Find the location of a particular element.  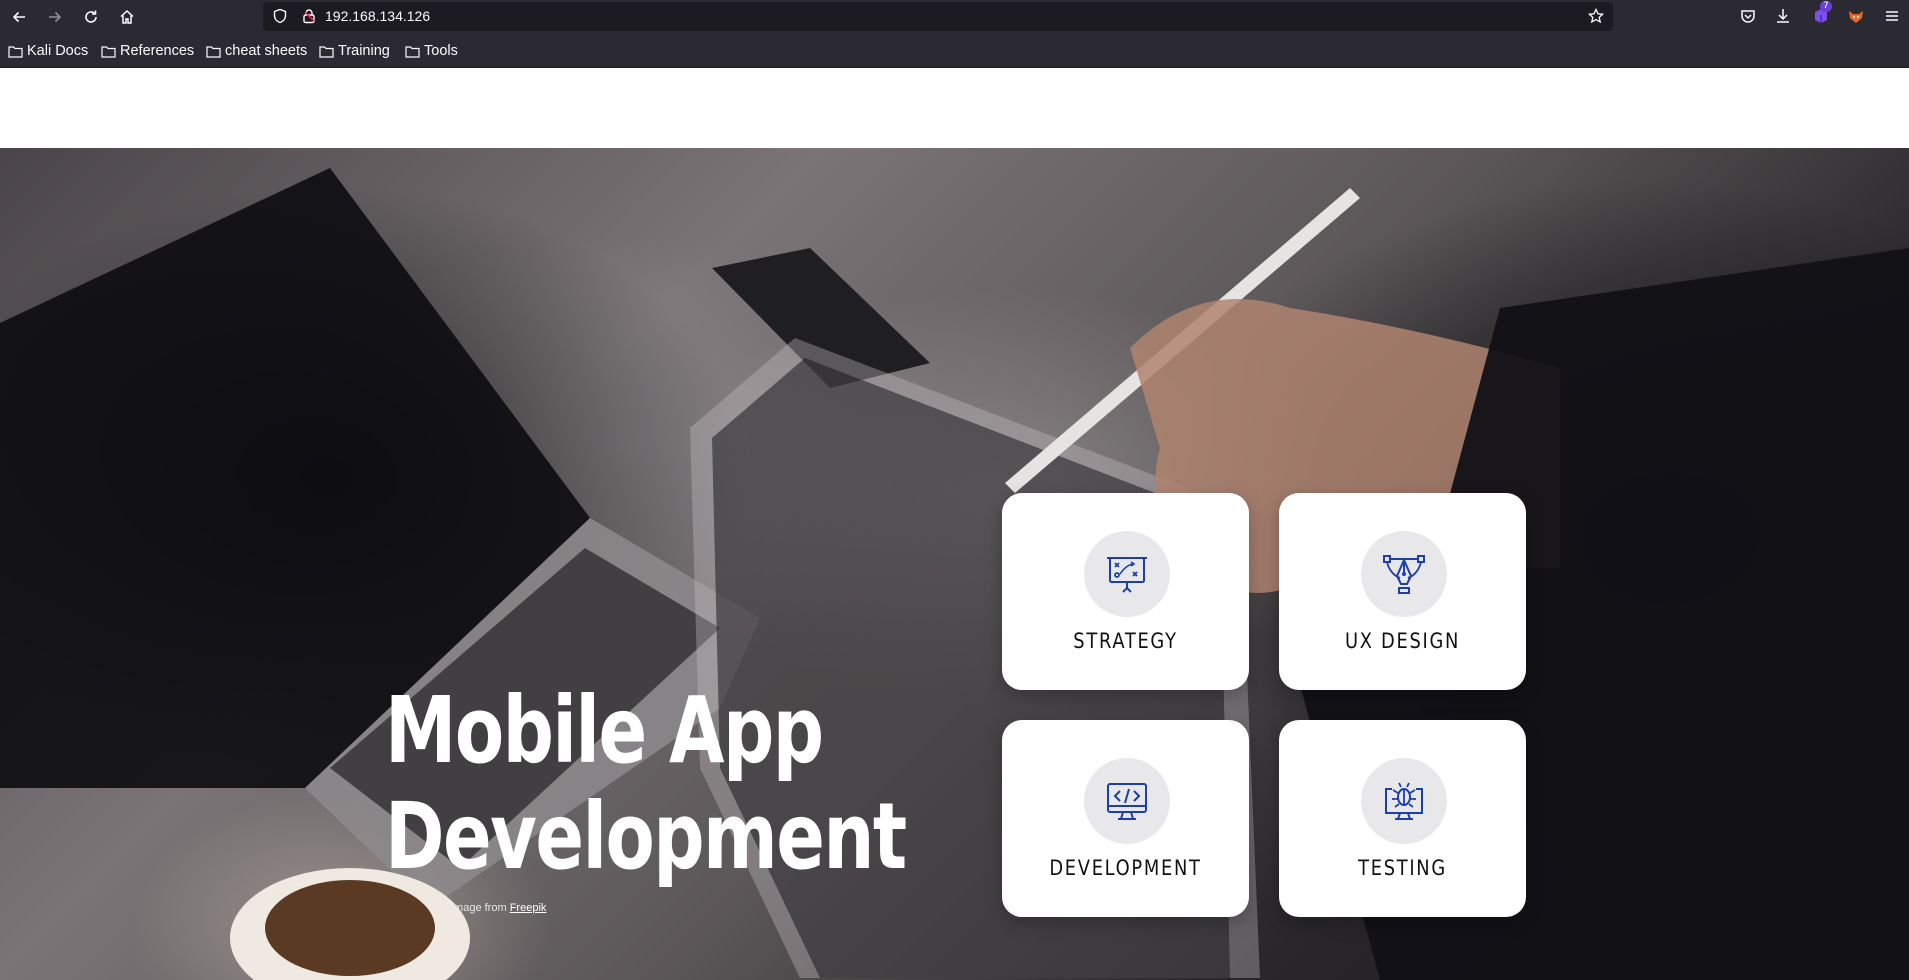

service-card-development: DEVELOPMENT is located at coordinates (1125, 818).